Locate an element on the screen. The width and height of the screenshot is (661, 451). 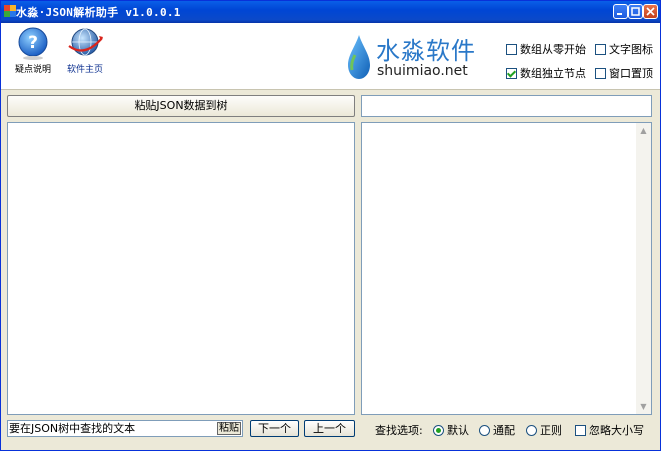
minimize-icon is located at coordinates (619, 14).